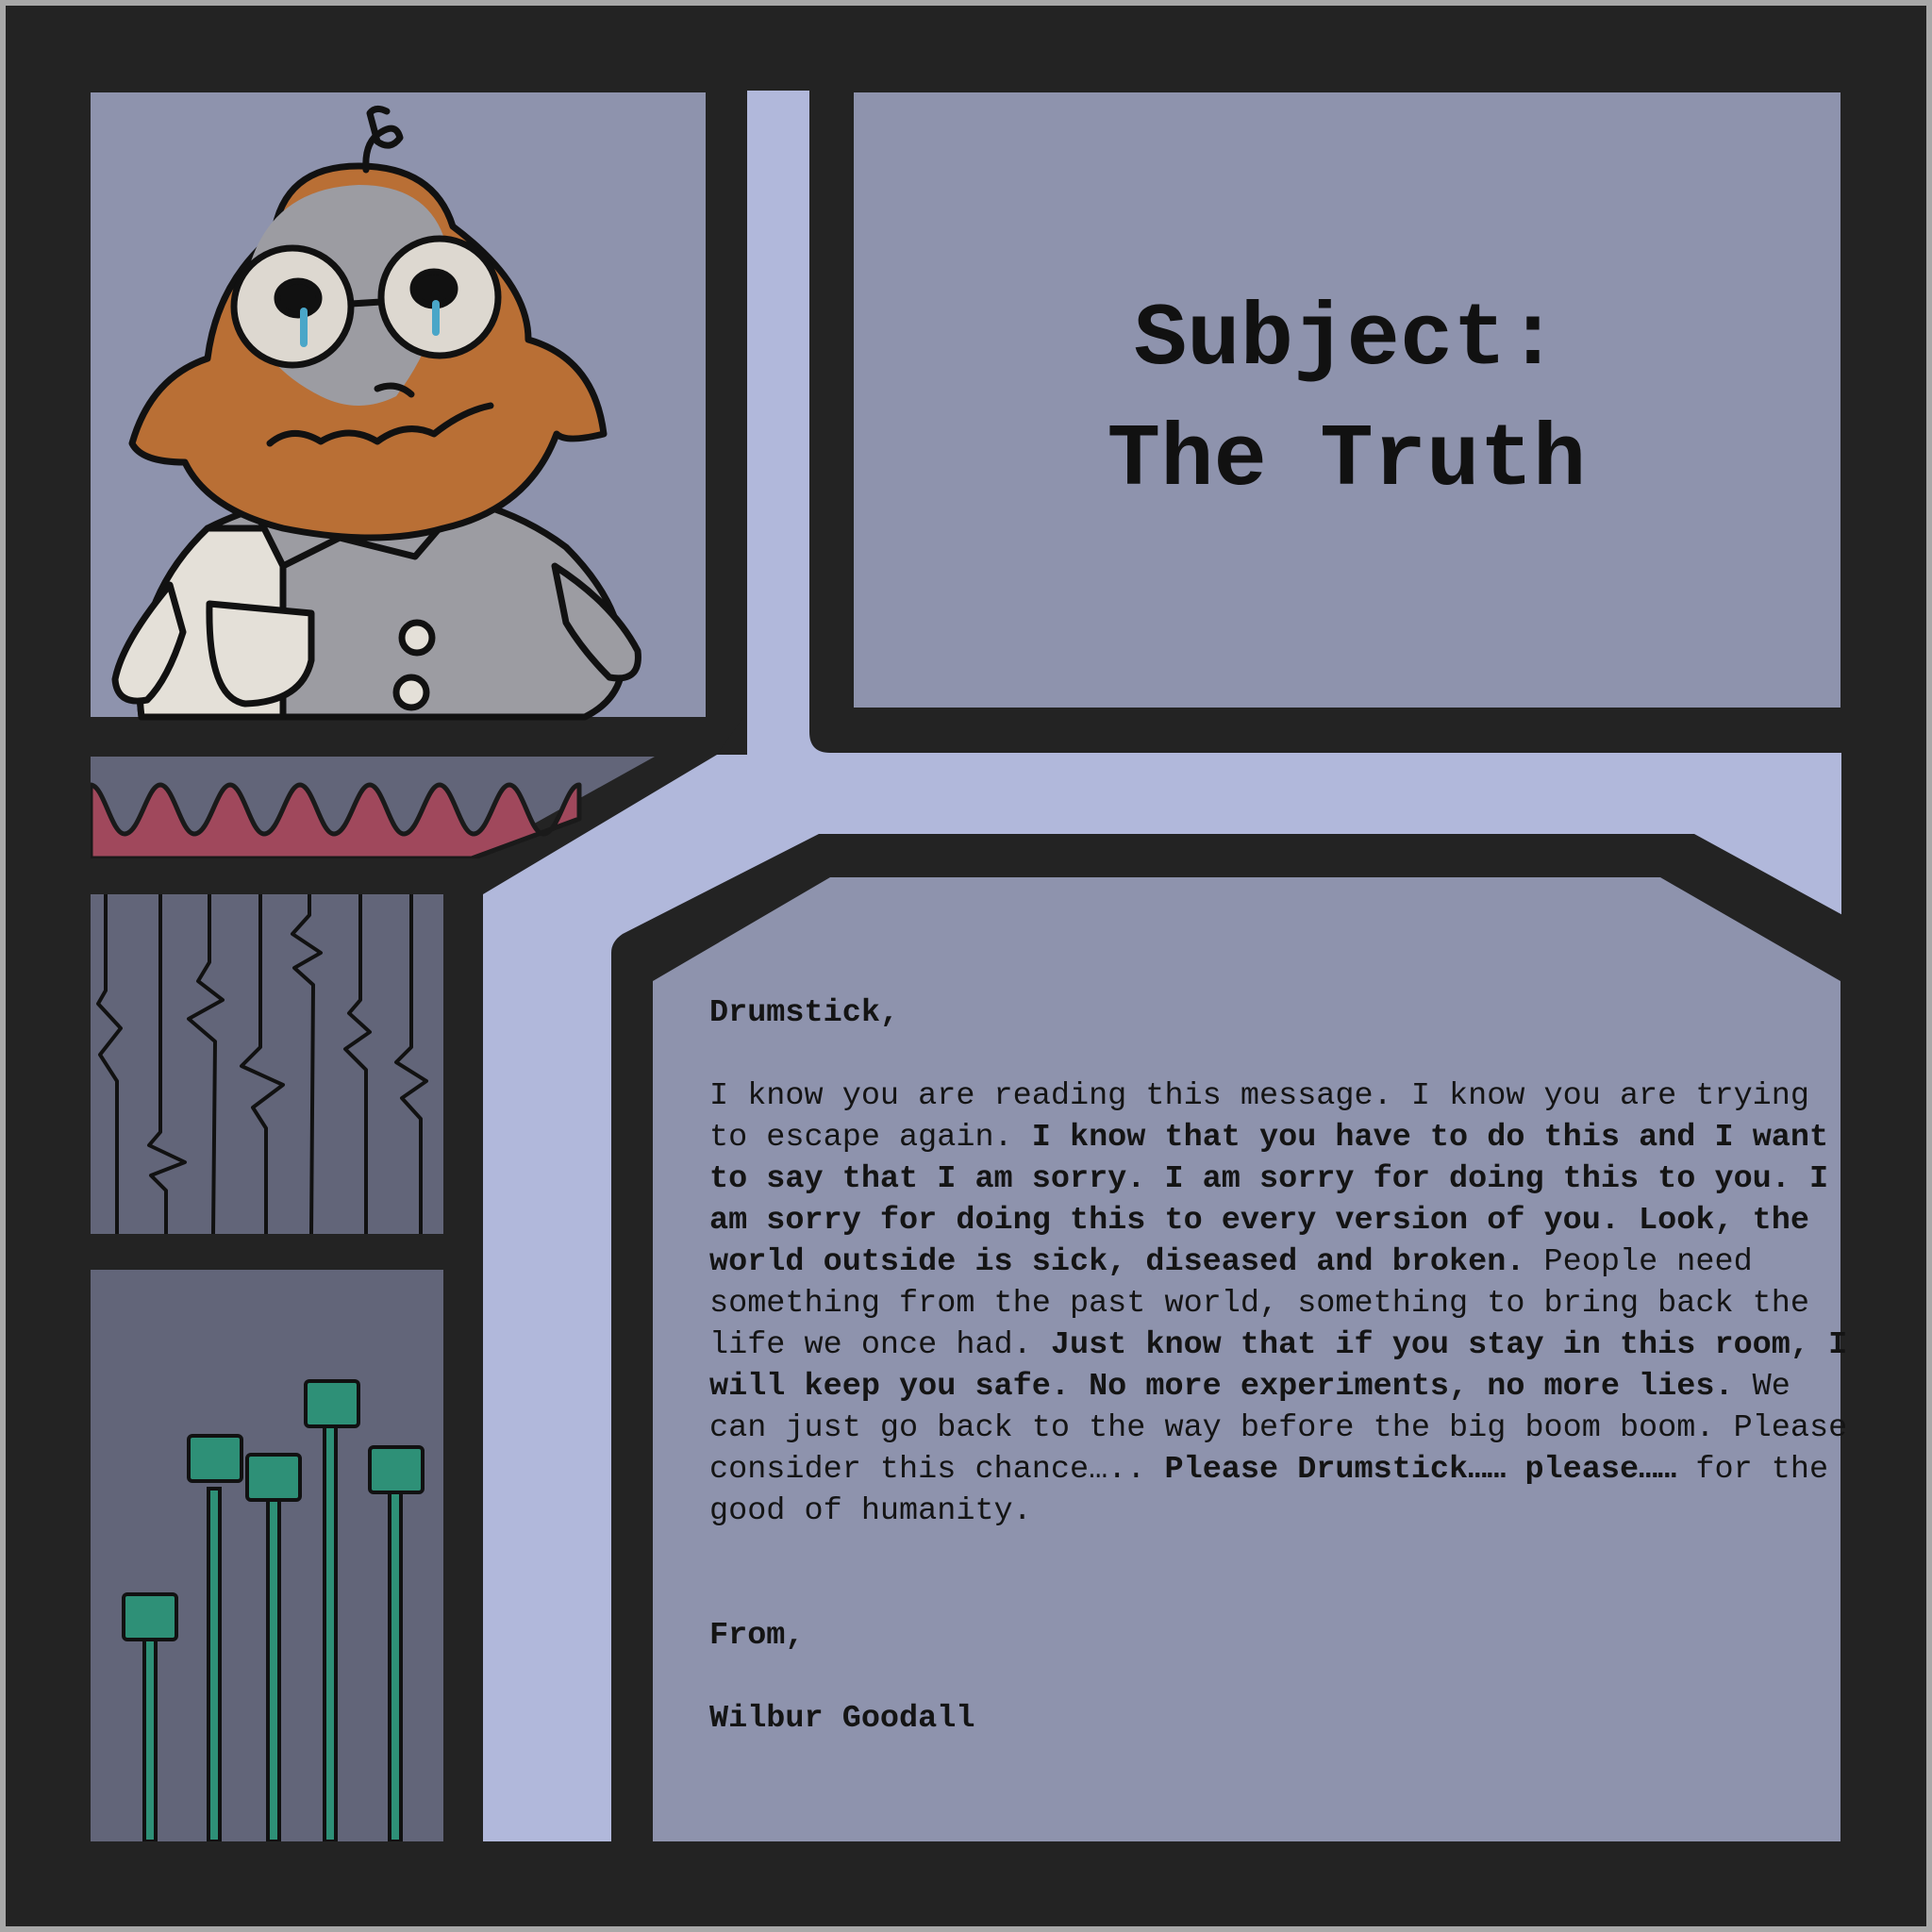 Image resolution: width=1932 pixels, height=1932 pixels. What do you see at coordinates (757, 1636) in the screenshot?
I see `letter-closing: From,` at bounding box center [757, 1636].